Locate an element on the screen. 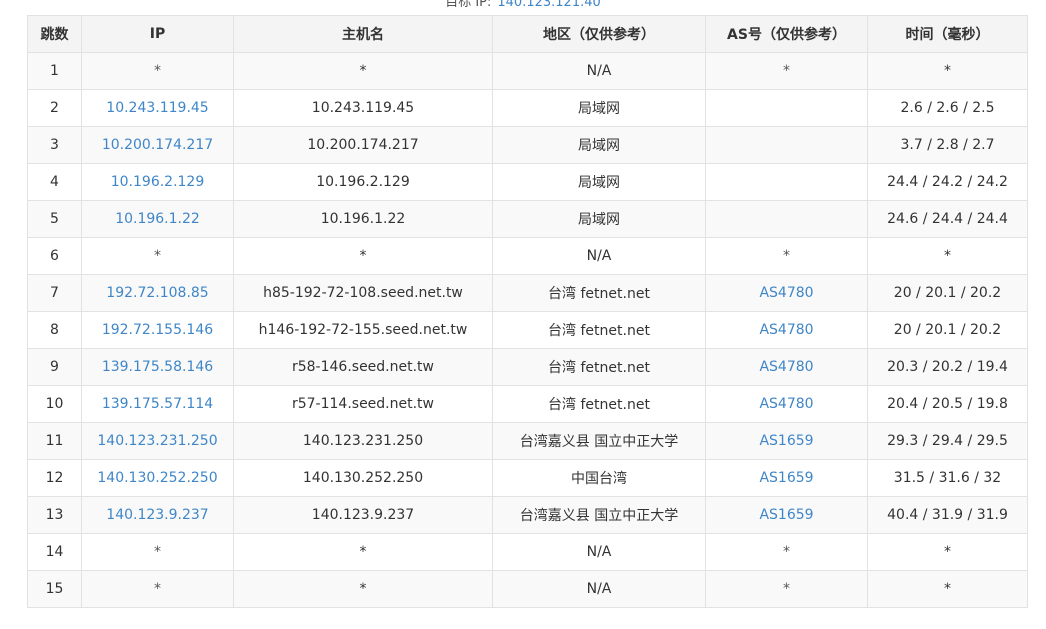 The width and height of the screenshot is (1046, 629). ip-link: 10.243.119.45 is located at coordinates (157, 108).